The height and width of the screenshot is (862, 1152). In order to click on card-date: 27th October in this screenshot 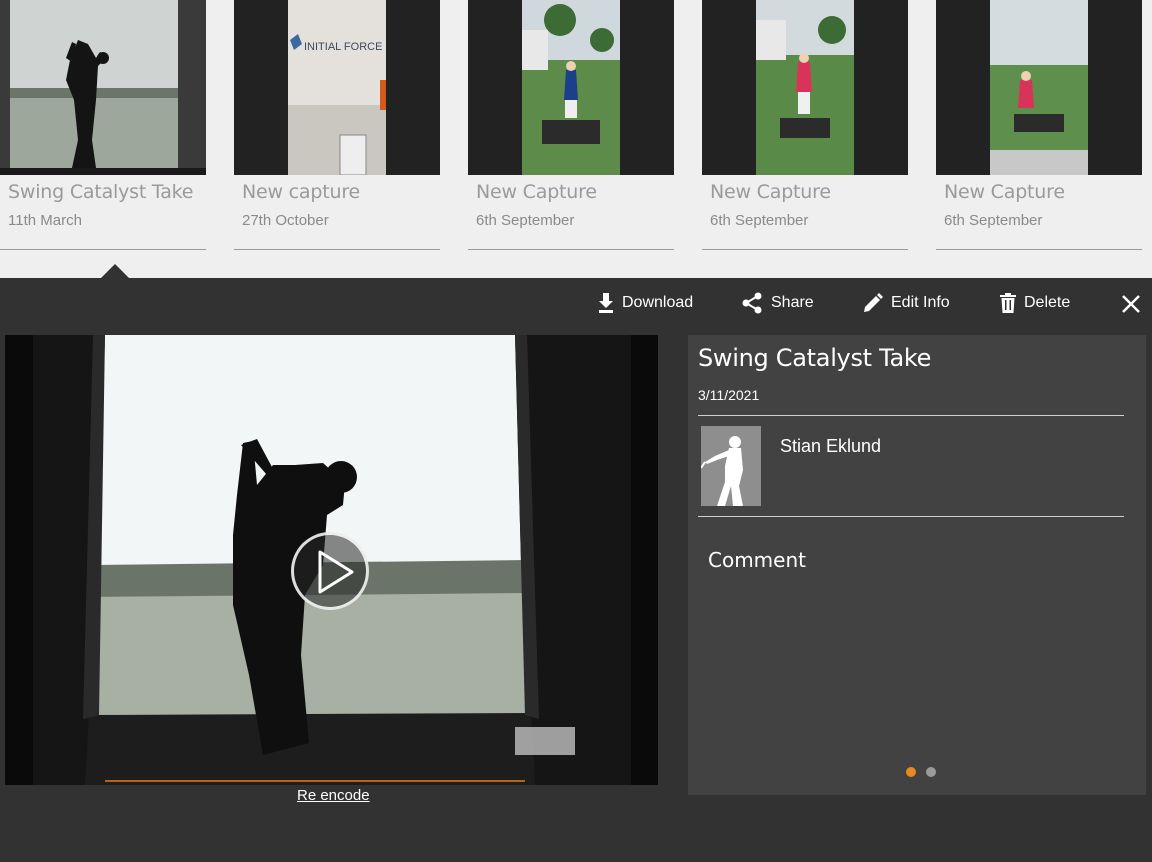, I will do `click(285, 220)`.